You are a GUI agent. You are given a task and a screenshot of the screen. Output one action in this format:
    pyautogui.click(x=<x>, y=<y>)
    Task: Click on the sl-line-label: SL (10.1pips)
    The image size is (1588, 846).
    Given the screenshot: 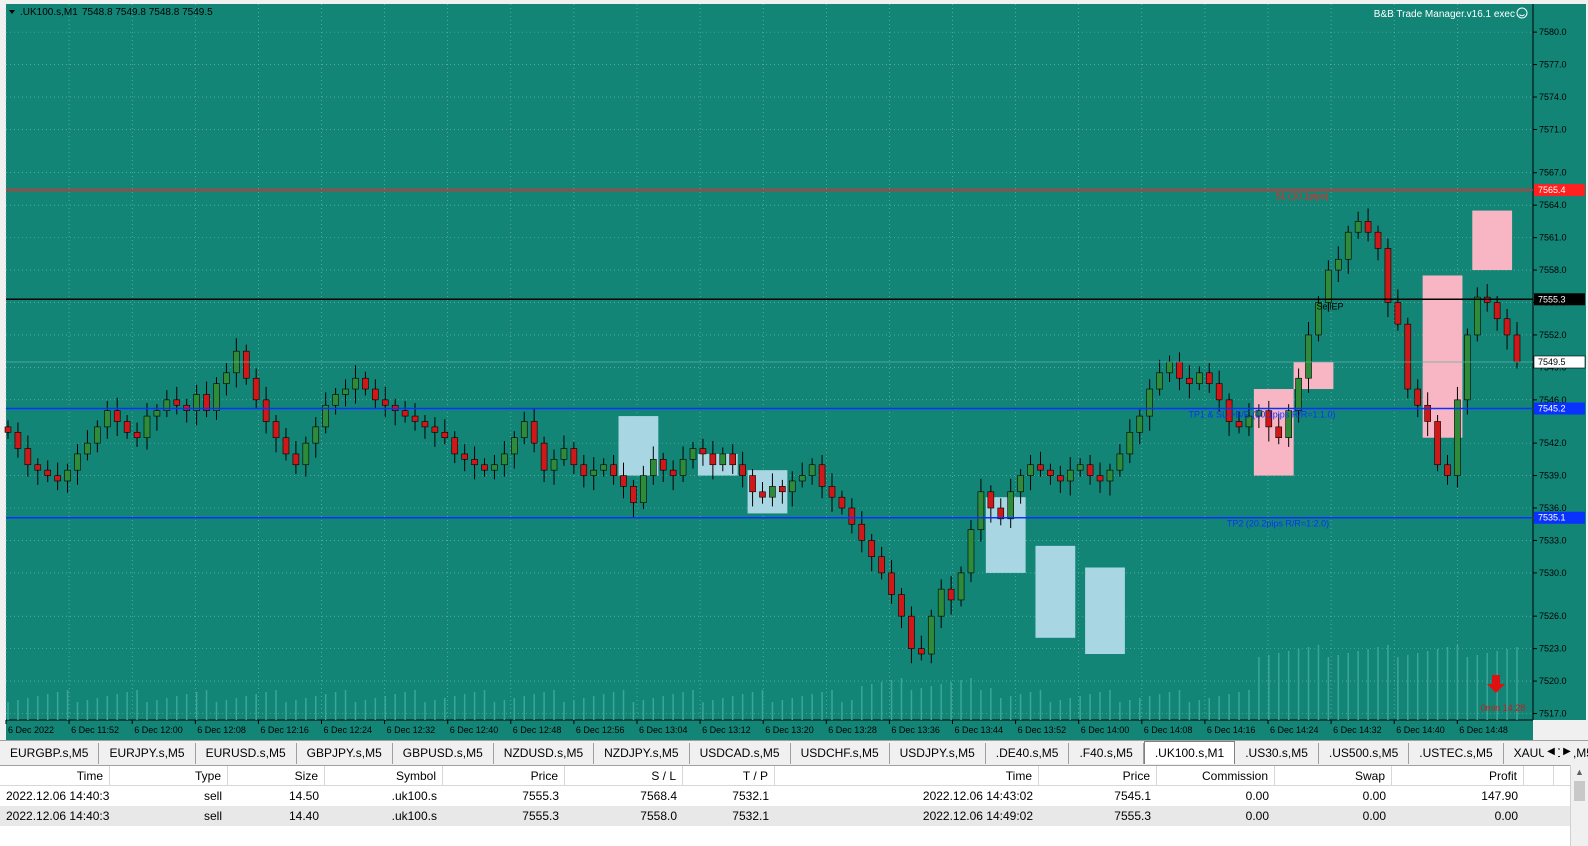 What is the action you would take?
    pyautogui.click(x=1301, y=196)
    